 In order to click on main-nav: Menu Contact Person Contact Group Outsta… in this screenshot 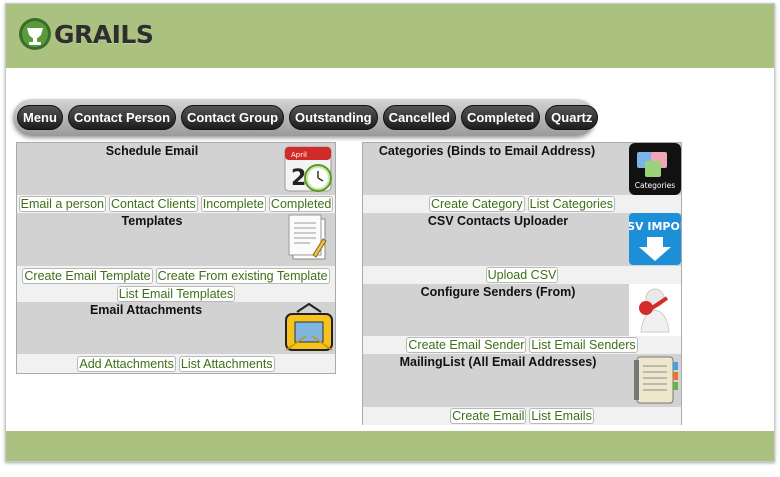, I will do `click(306, 117)`.